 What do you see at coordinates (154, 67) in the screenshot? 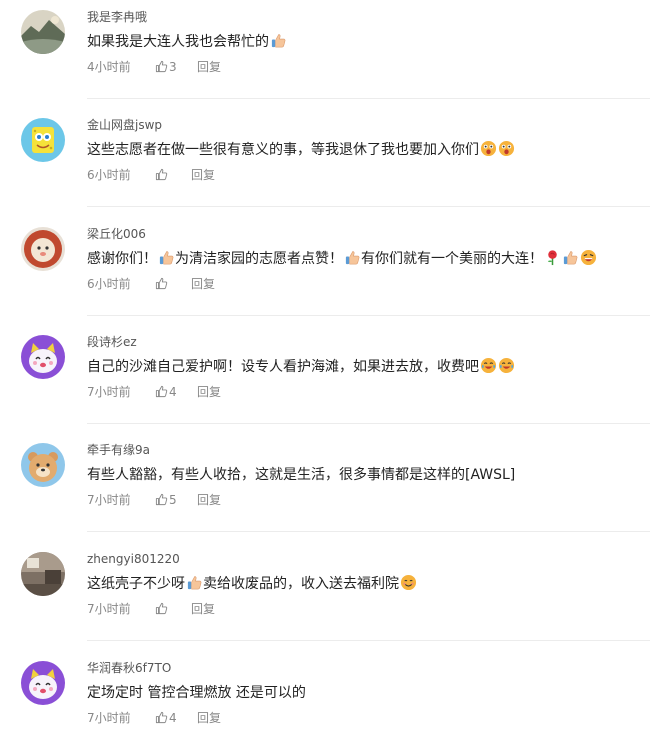
I see `comment-meta: 4小时前 3 回复` at bounding box center [154, 67].